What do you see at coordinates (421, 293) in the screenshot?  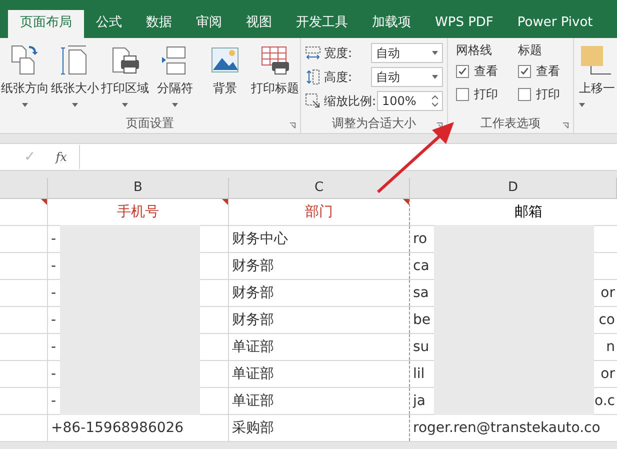 I see `email-text: sa` at bounding box center [421, 293].